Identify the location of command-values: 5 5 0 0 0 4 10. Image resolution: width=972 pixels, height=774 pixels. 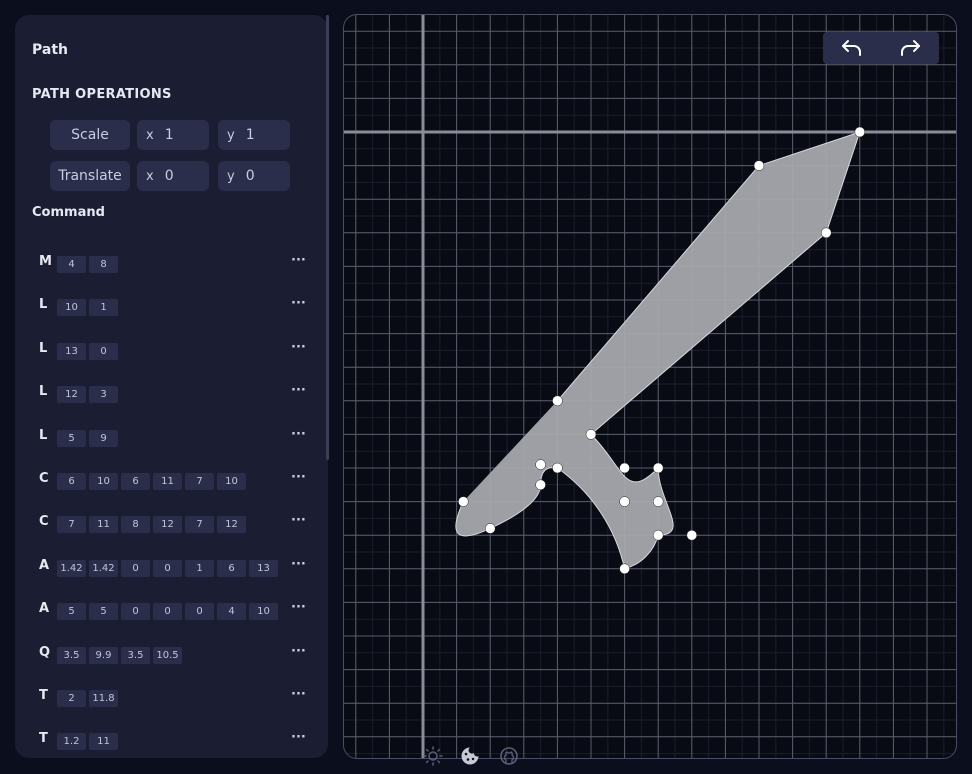
(167, 612).